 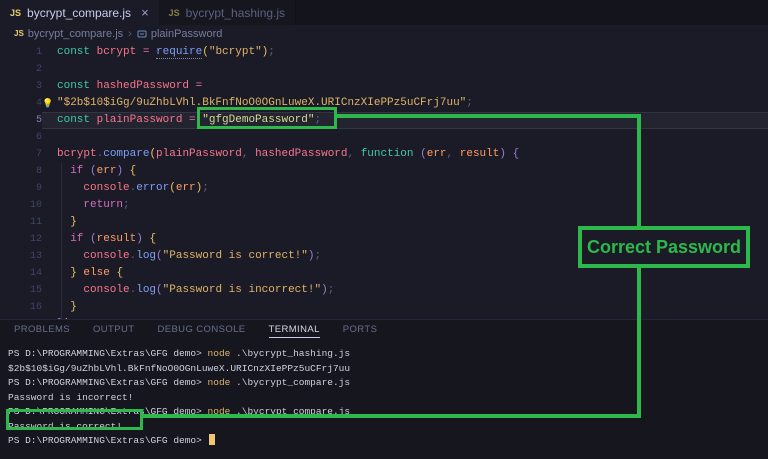 What do you see at coordinates (405, 239) in the screenshot?
I see `code-text: if (result) {` at bounding box center [405, 239].